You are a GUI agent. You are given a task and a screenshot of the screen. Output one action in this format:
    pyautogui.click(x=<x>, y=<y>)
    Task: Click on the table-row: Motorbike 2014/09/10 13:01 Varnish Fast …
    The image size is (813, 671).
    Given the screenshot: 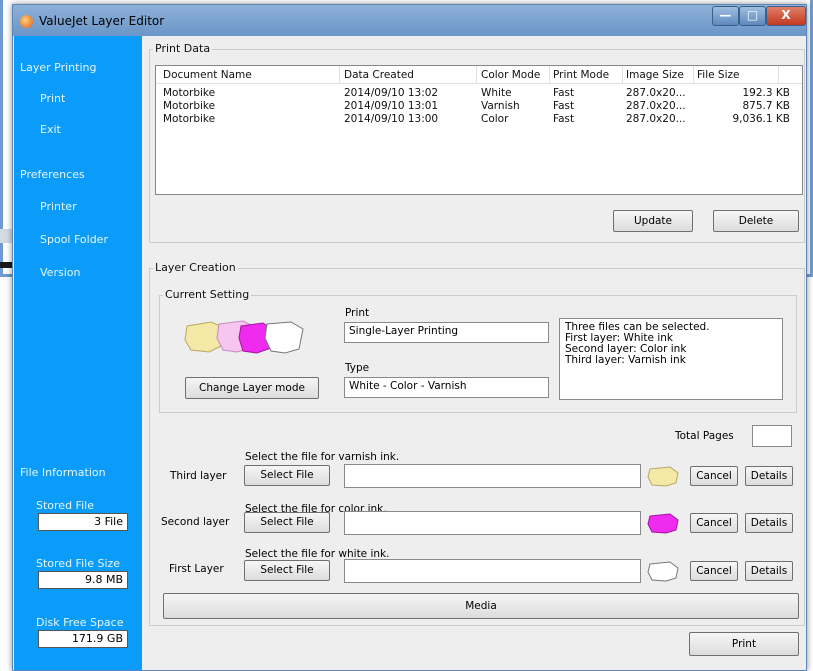 What is the action you would take?
    pyautogui.click(x=479, y=106)
    